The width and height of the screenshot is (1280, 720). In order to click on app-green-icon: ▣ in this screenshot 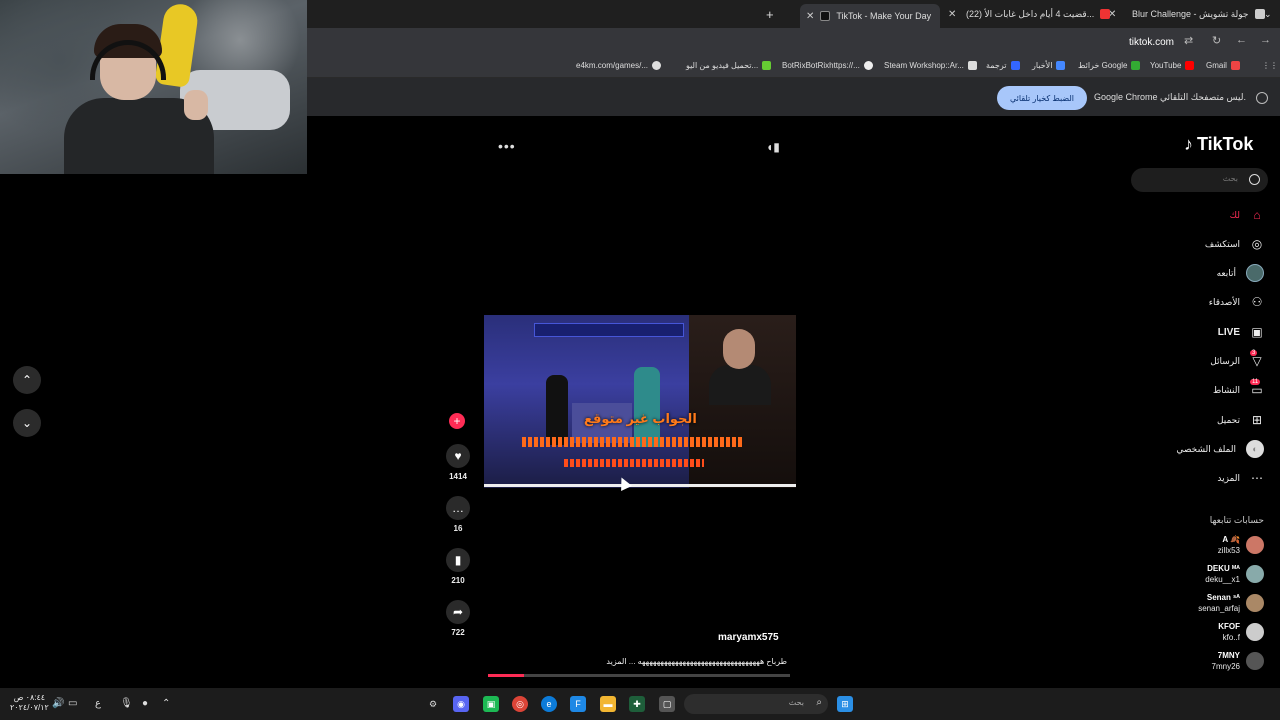, I will do `click(491, 704)`.